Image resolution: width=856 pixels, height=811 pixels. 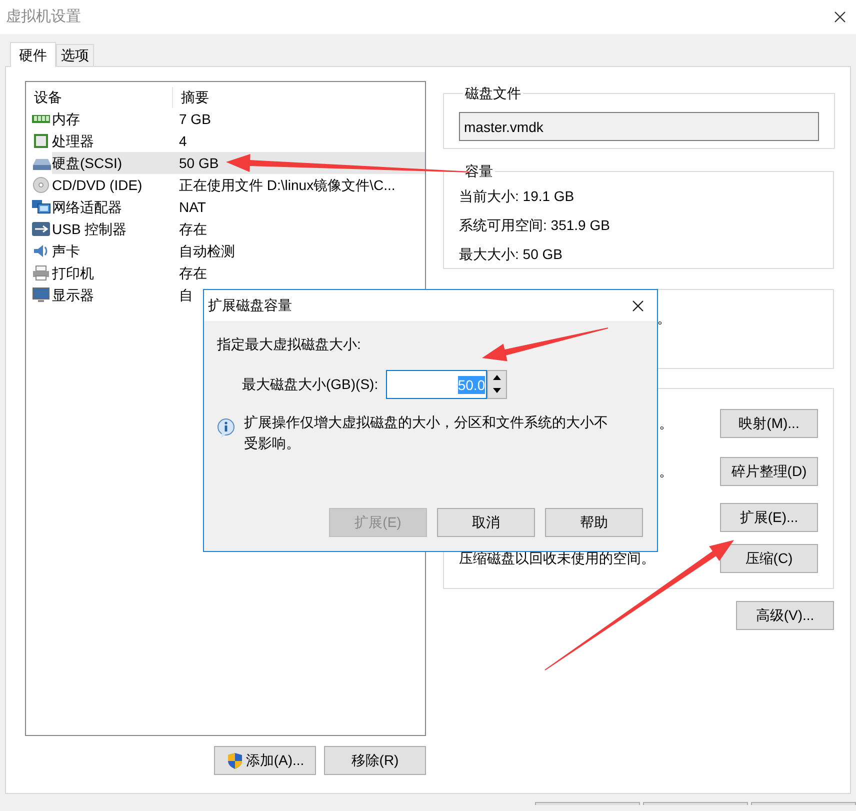 I want to click on group-title: 容量, so click(x=479, y=171).